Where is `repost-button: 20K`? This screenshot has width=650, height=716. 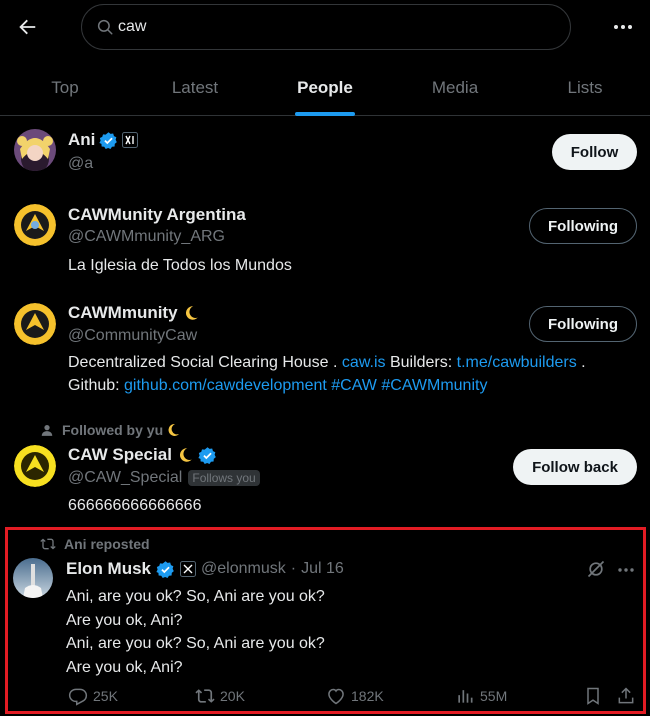
repost-button: 20K is located at coordinates (220, 696).